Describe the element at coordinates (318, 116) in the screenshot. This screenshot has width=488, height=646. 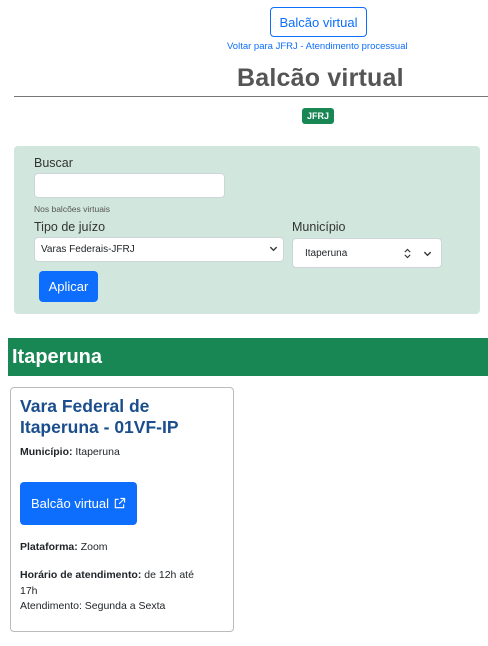
I see `jfrj-badge: JFRJ` at that location.